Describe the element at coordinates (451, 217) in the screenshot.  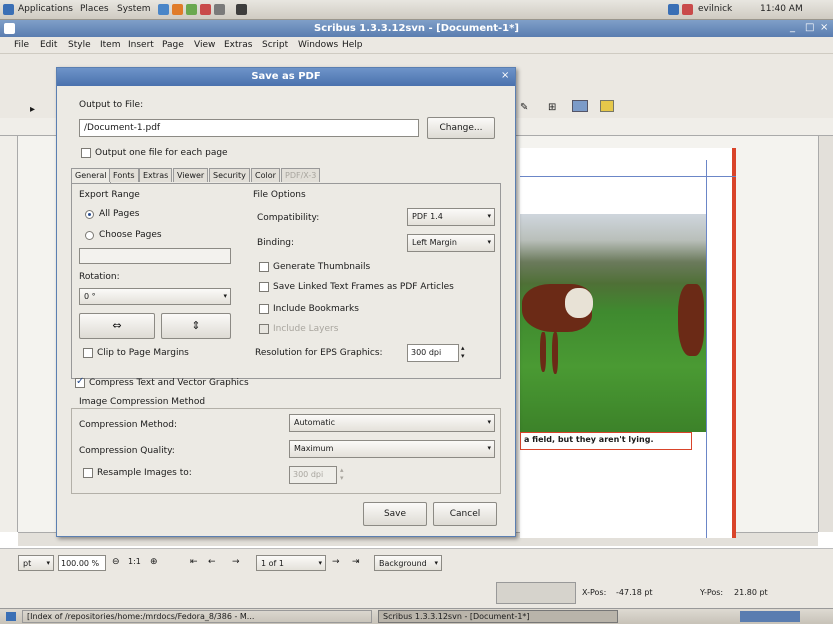
I see `compatibility-select: PDF 1.4 ▾` at that location.